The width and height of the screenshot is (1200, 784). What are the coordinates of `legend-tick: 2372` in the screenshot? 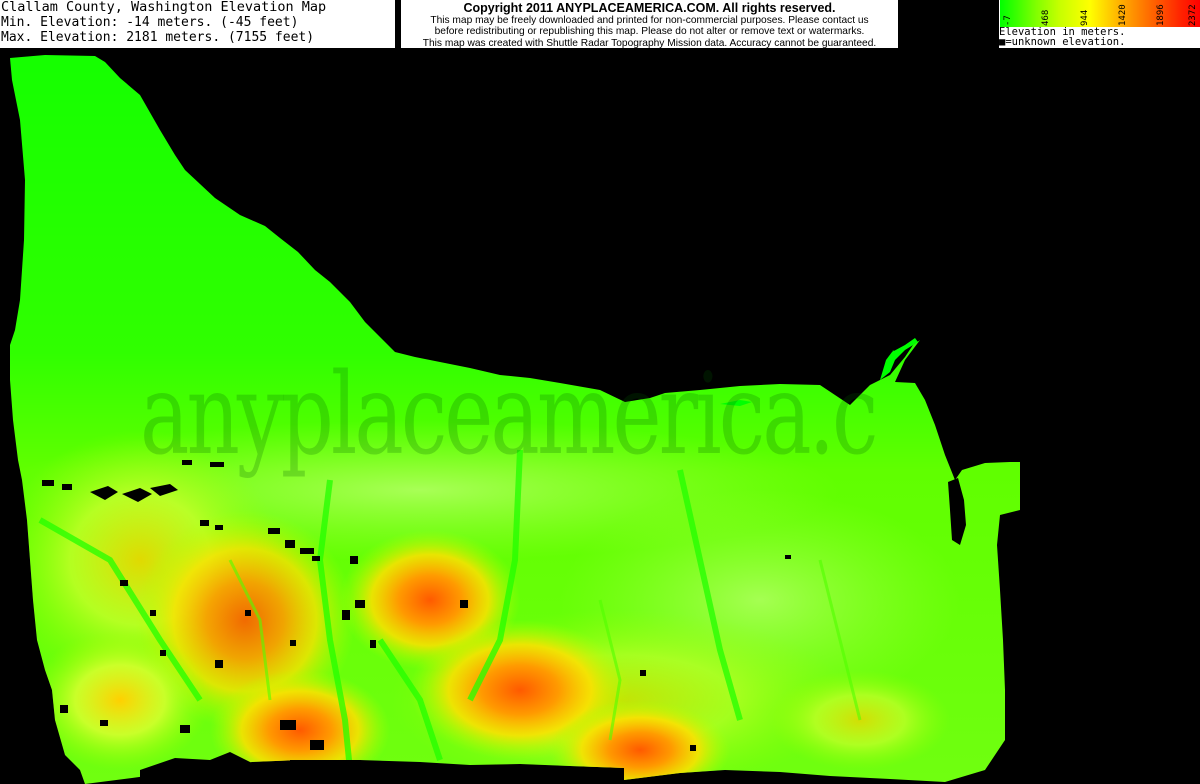 It's located at (1193, 15).